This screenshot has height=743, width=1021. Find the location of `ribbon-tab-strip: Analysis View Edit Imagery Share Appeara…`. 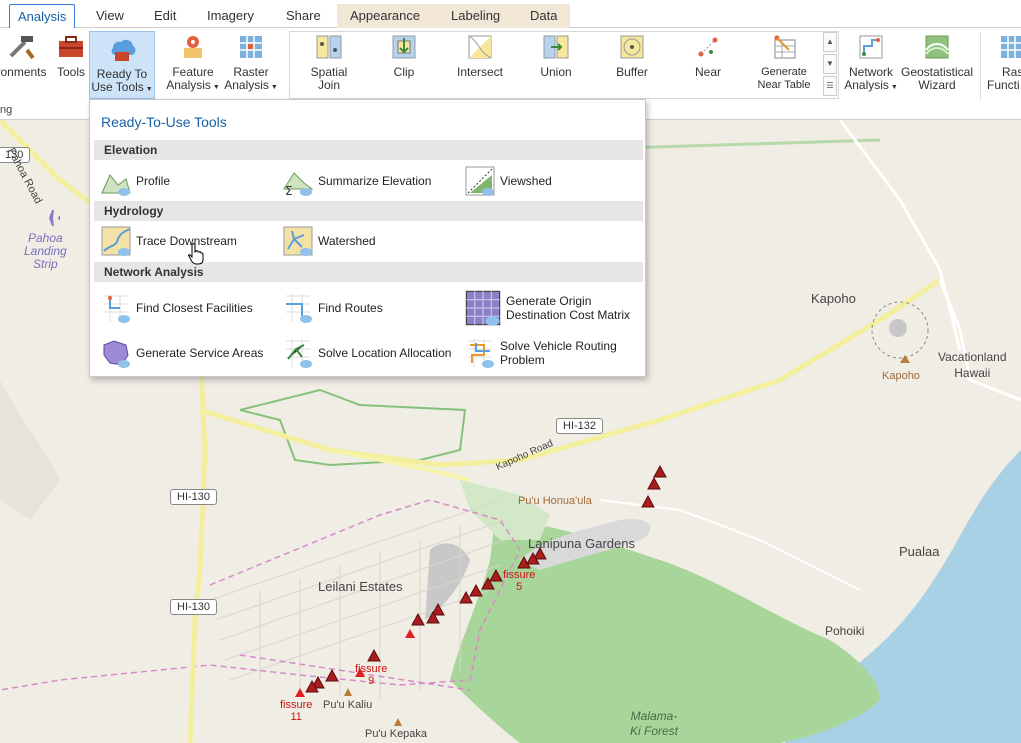

ribbon-tab-strip: Analysis View Edit Imagery Share Appeara… is located at coordinates (510, 14).